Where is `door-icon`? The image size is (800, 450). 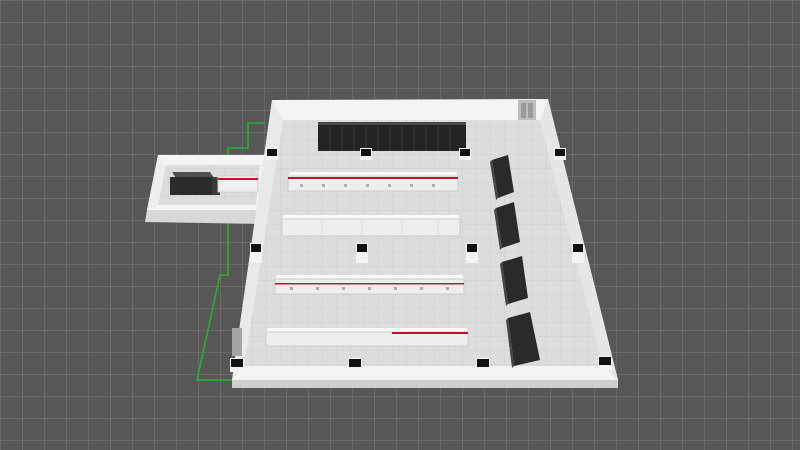
door-icon is located at coordinates (527, 110).